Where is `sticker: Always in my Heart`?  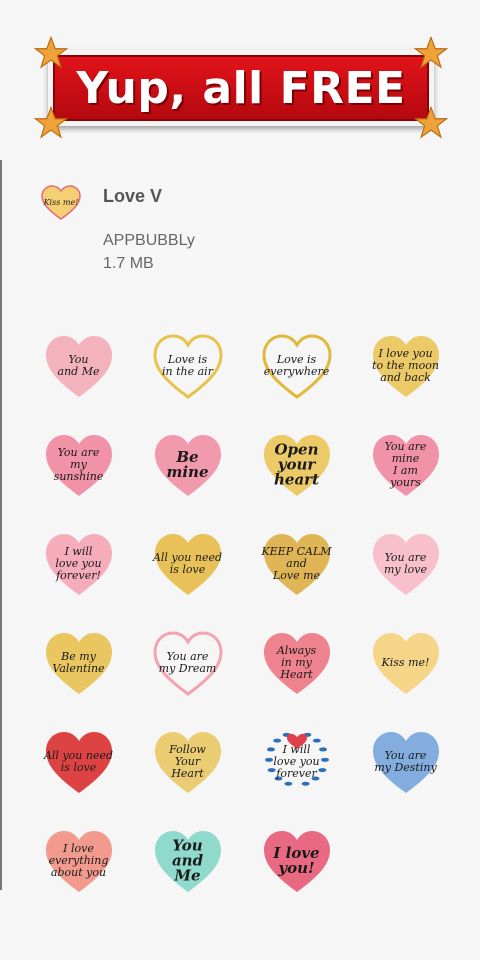
sticker: Always in my Heart is located at coordinates (296, 662).